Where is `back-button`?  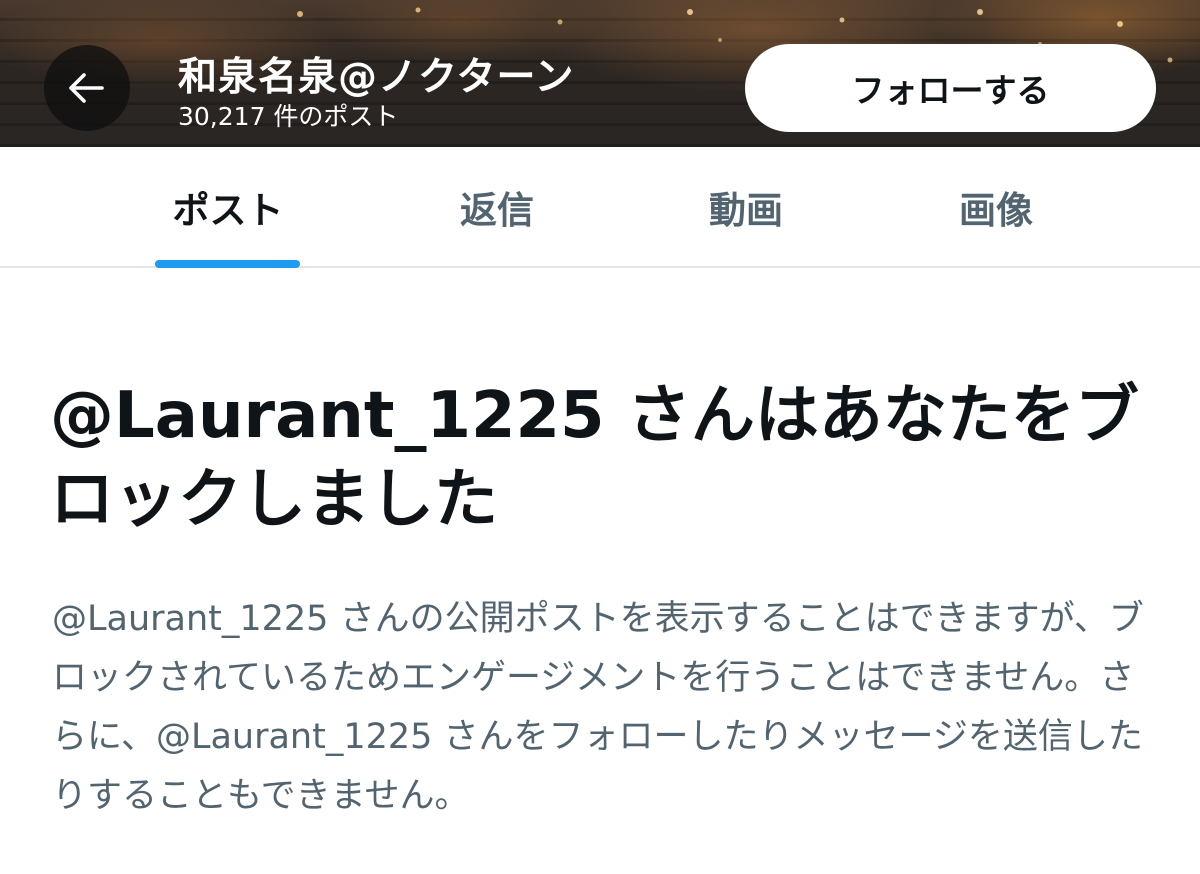
back-button is located at coordinates (87, 88).